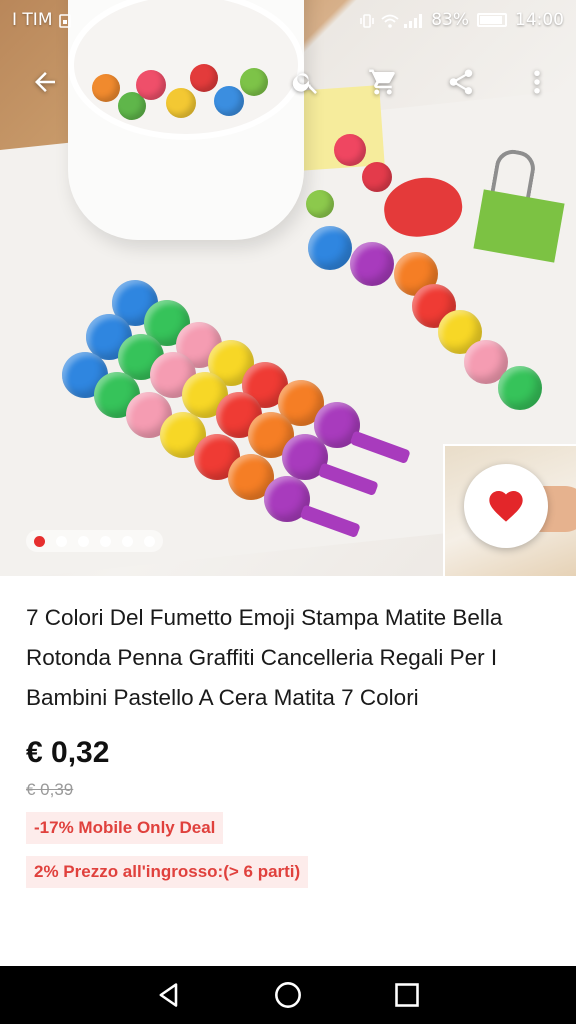  I want to click on share-button, so click(461, 82).